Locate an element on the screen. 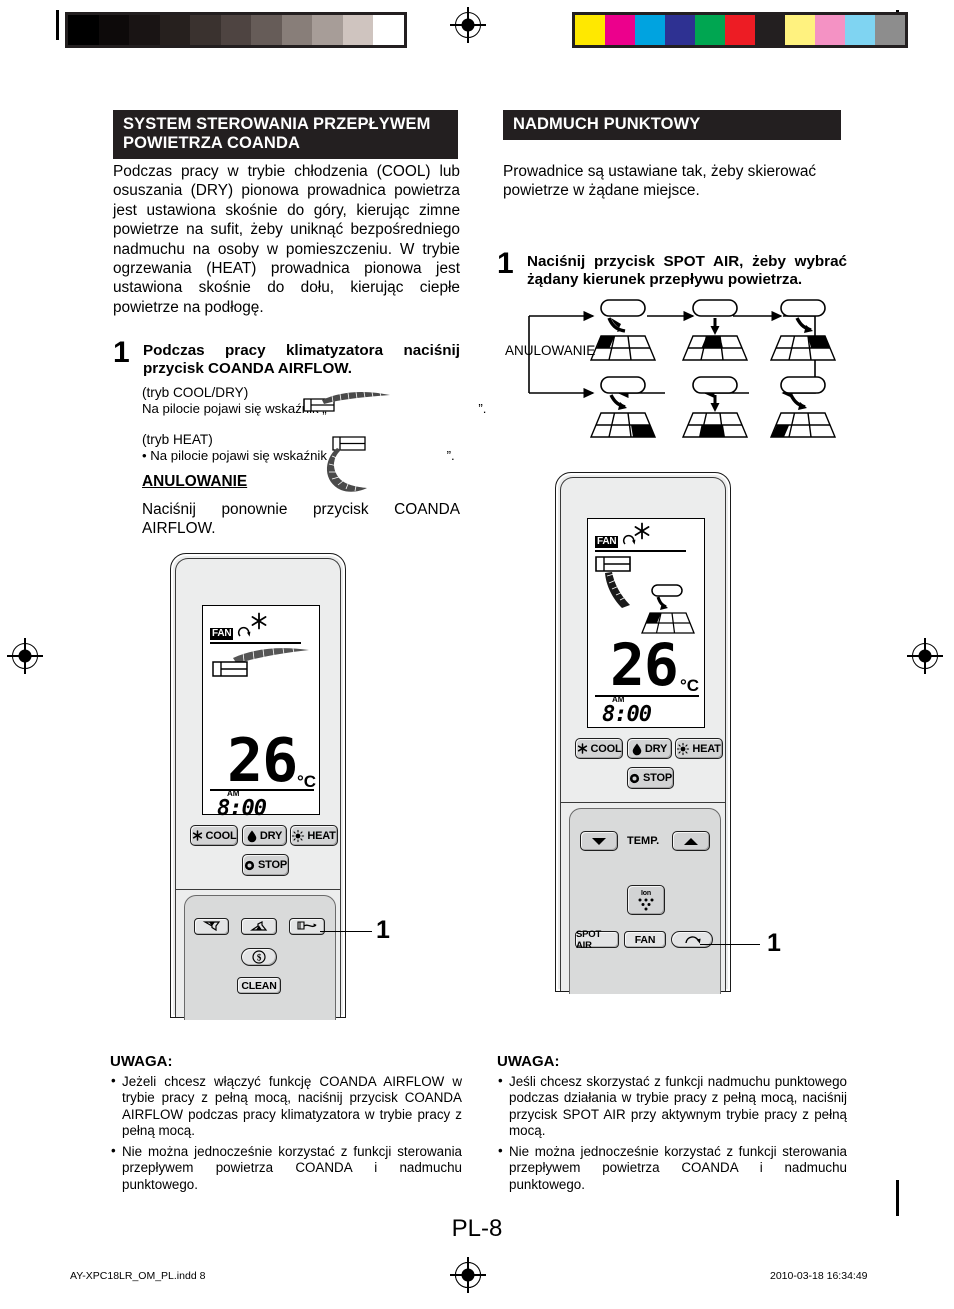 The image size is (954, 1309). air-direction-down-button is located at coordinates (211, 926).